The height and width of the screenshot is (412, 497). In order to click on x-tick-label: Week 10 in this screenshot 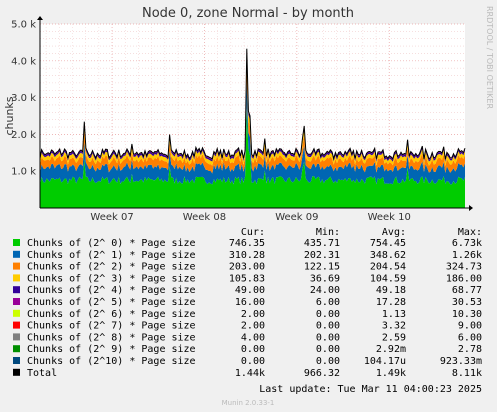, I will do `click(389, 217)`.